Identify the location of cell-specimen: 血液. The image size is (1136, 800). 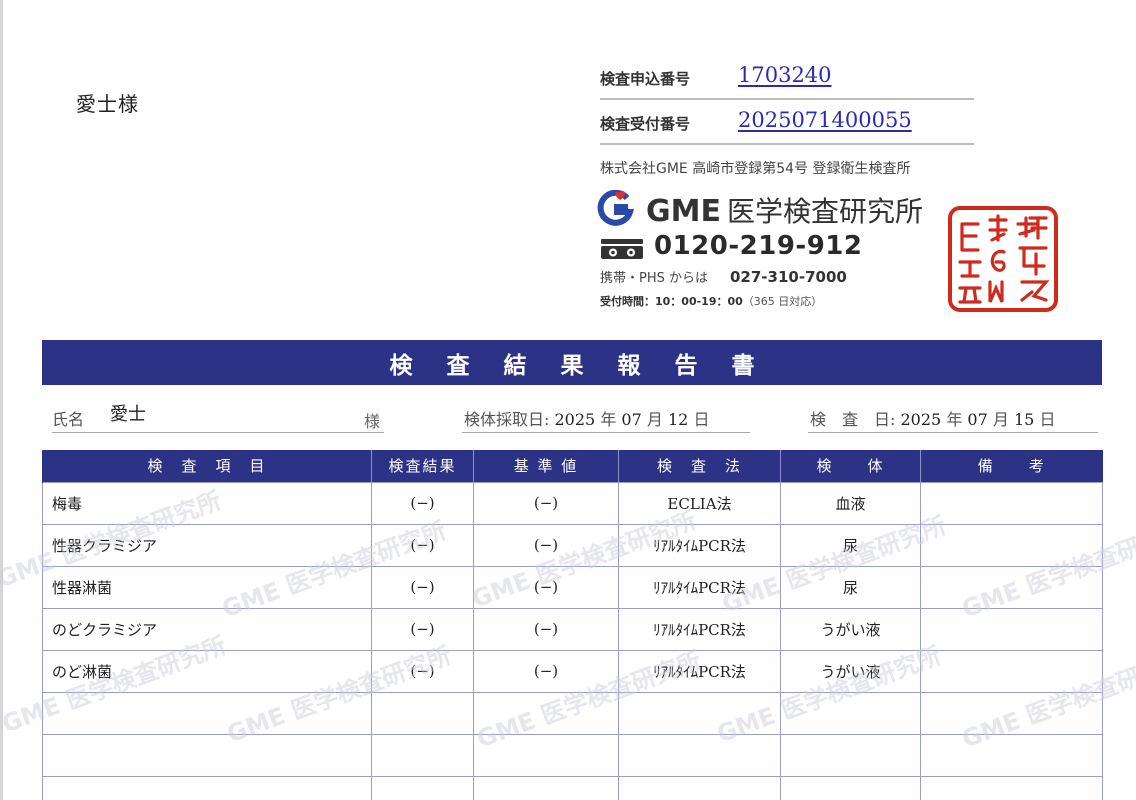
(850, 503).